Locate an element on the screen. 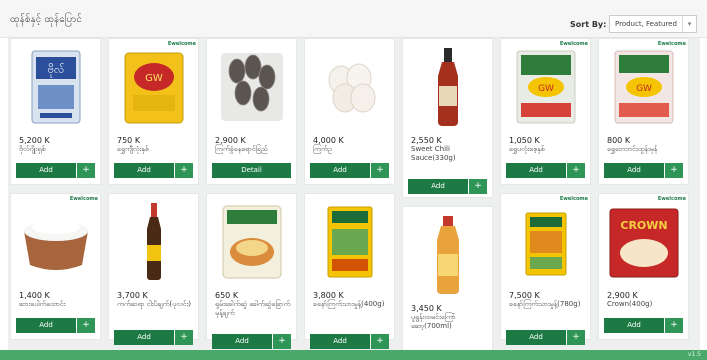 Image resolution: width=707 pixels, height=360 pixels. version-label: v1.5 is located at coordinates (694, 354).